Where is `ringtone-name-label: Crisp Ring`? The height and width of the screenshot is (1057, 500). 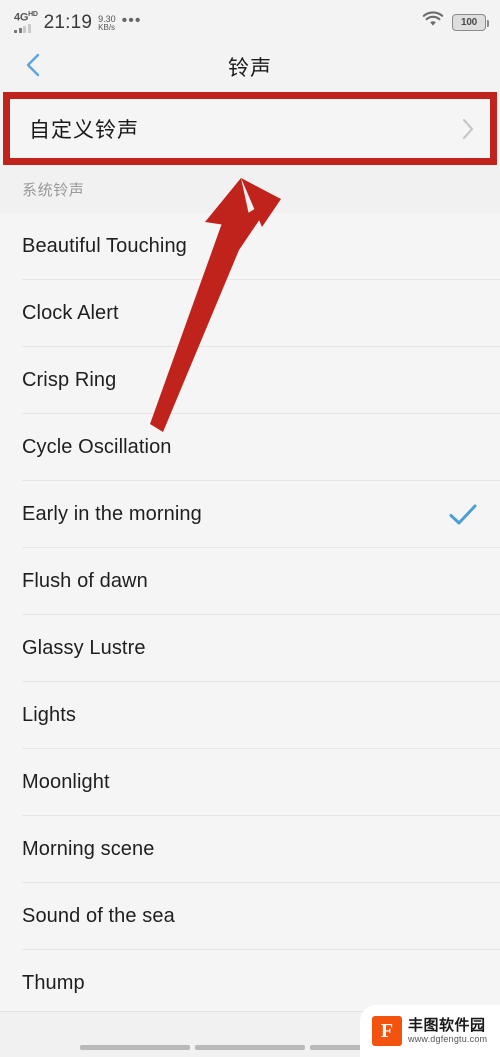
ringtone-name-label: Crisp Ring is located at coordinates (69, 380).